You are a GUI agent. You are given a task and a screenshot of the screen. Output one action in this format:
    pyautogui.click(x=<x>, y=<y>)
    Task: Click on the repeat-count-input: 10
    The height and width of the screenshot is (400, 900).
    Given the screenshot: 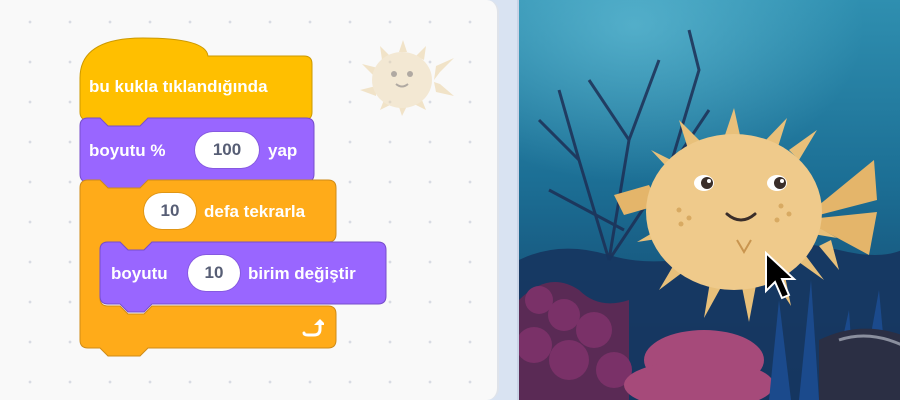 What is the action you would take?
    pyautogui.click(x=170, y=211)
    